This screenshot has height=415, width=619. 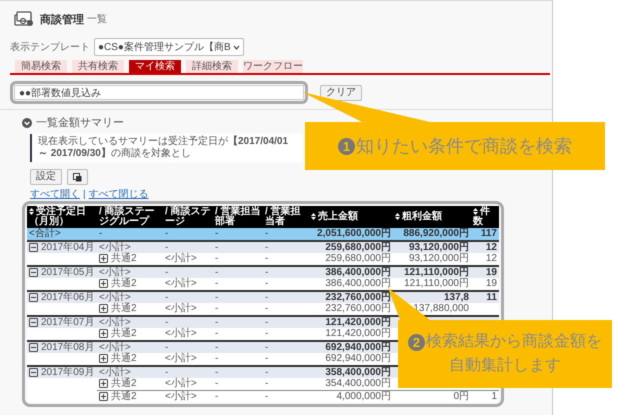 I want to click on column-header: 粗利金額, so click(x=432, y=217).